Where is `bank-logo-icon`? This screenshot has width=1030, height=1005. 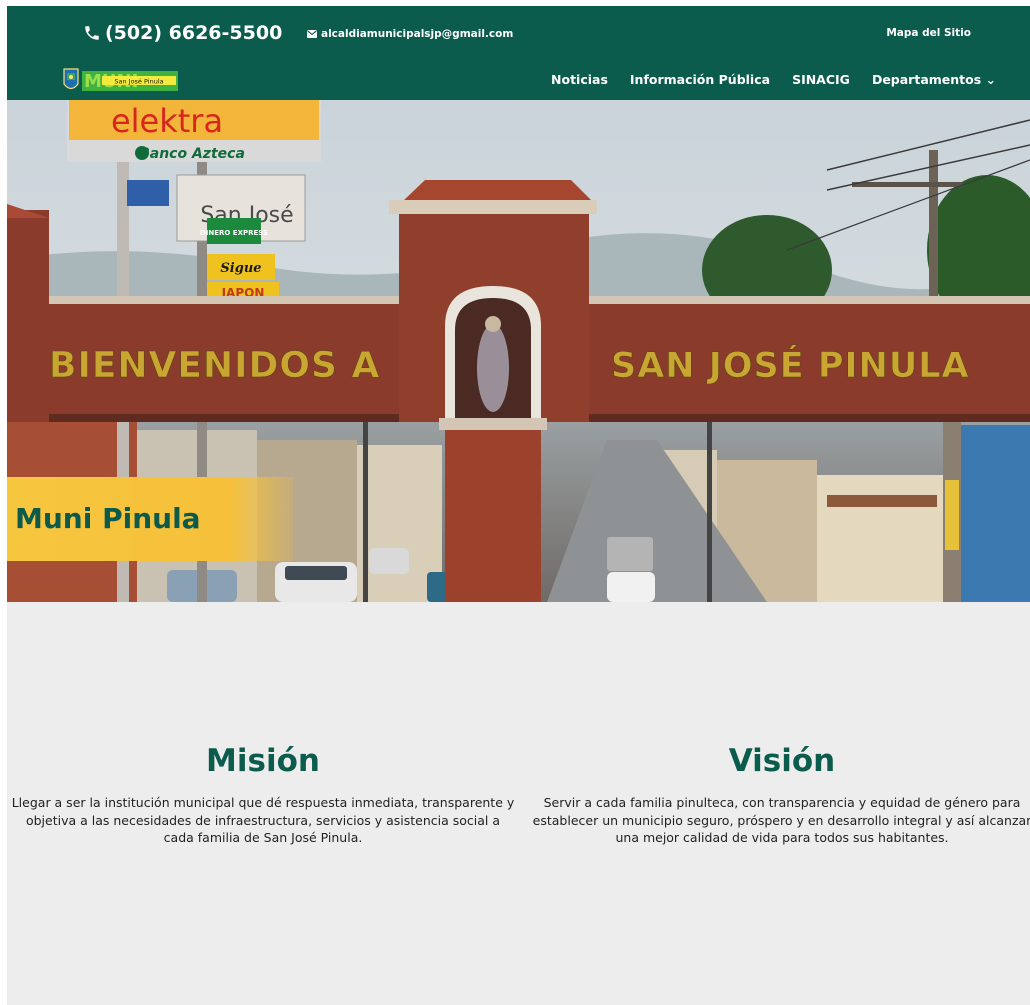 bank-logo-icon is located at coordinates (142, 153).